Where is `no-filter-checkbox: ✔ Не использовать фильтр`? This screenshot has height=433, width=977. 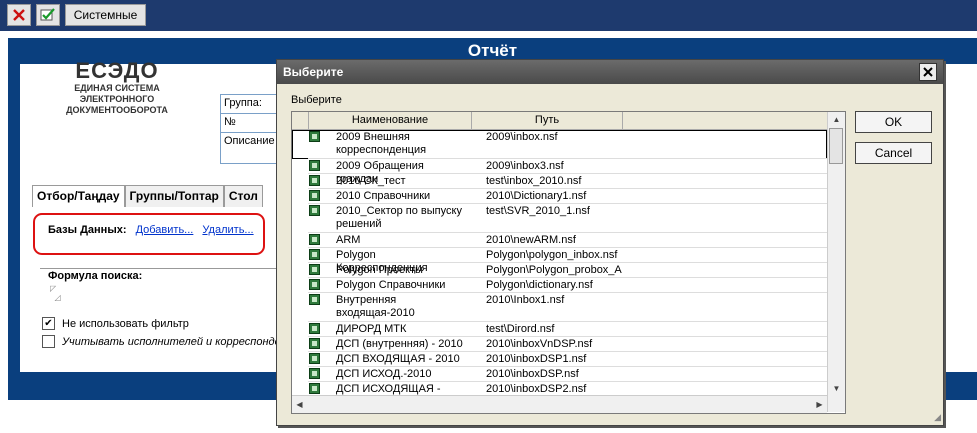
no-filter-checkbox: ✔ Не использовать фильтр is located at coordinates (115, 323).